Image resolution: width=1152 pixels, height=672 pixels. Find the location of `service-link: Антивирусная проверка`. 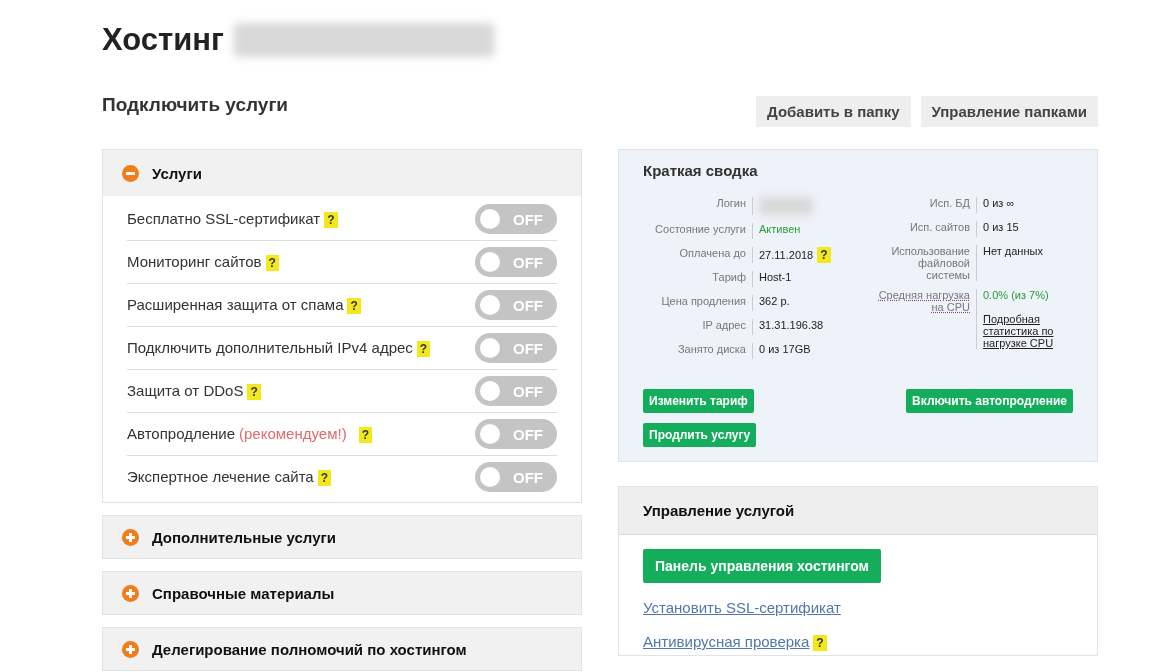

service-link: Антивирусная проверка is located at coordinates (726, 641).